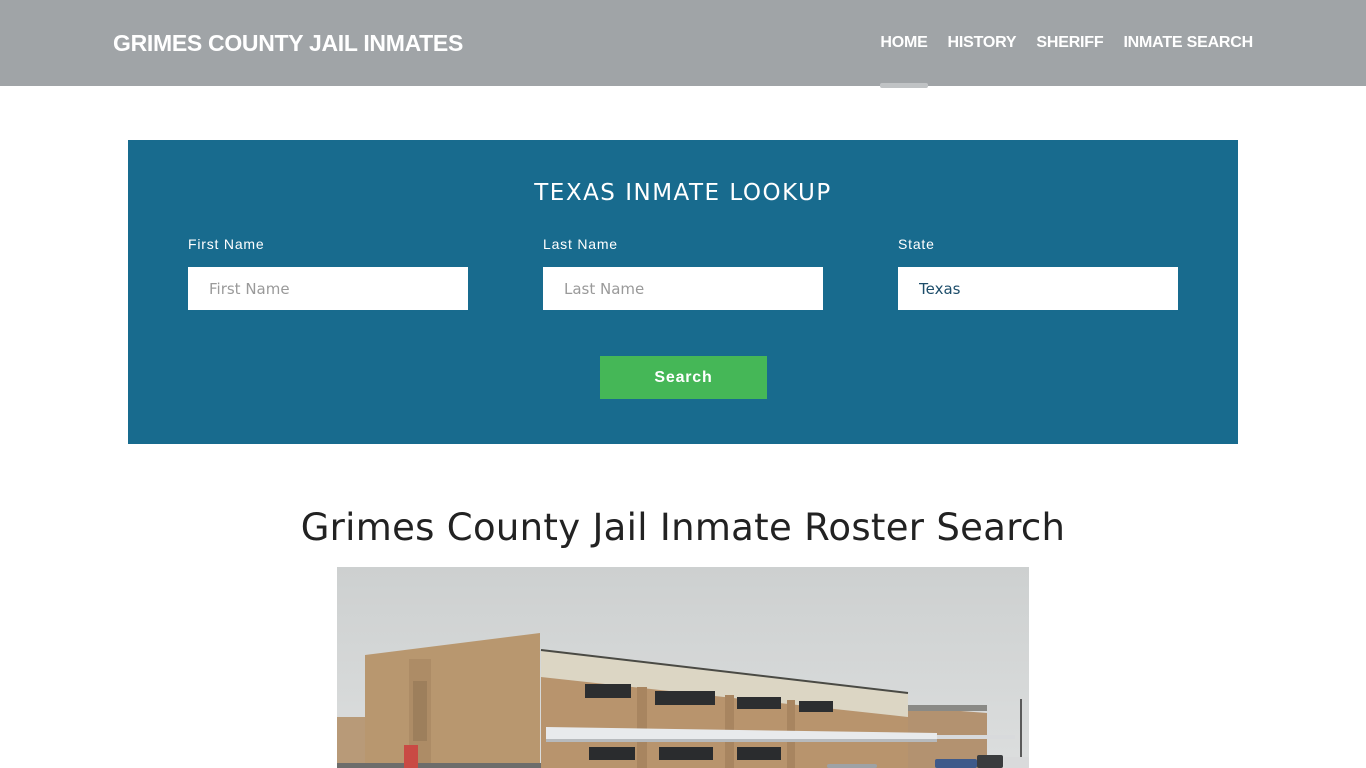  What do you see at coordinates (683, 377) in the screenshot?
I see `search-button: Search` at bounding box center [683, 377].